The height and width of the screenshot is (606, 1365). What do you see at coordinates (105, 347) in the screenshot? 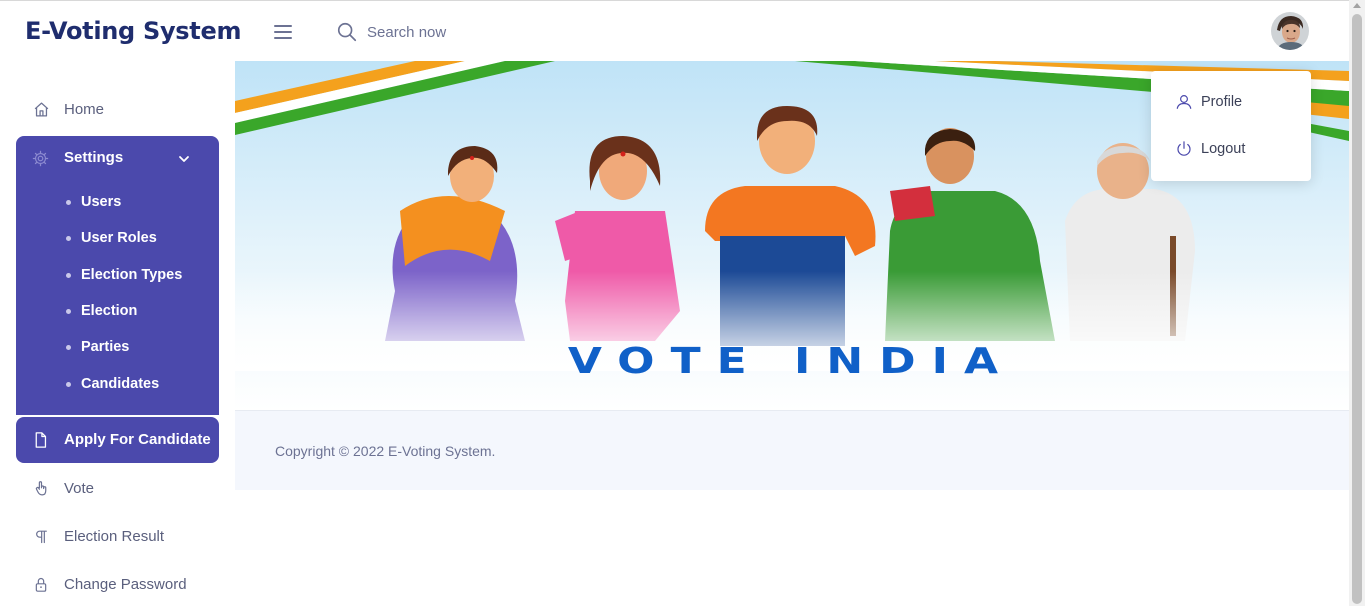
I see `sidebar-subitem-label: Parties` at bounding box center [105, 347].